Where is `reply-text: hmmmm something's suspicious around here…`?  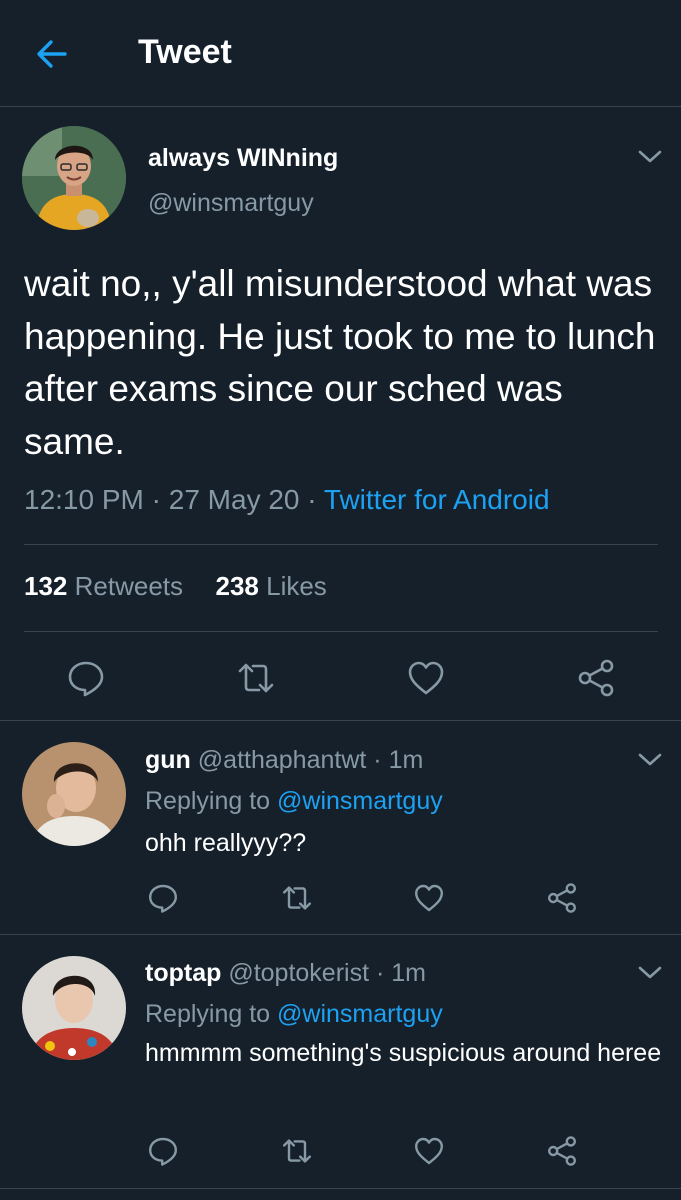
reply-text: hmmmm something's suspicious around here… is located at coordinates (403, 1053).